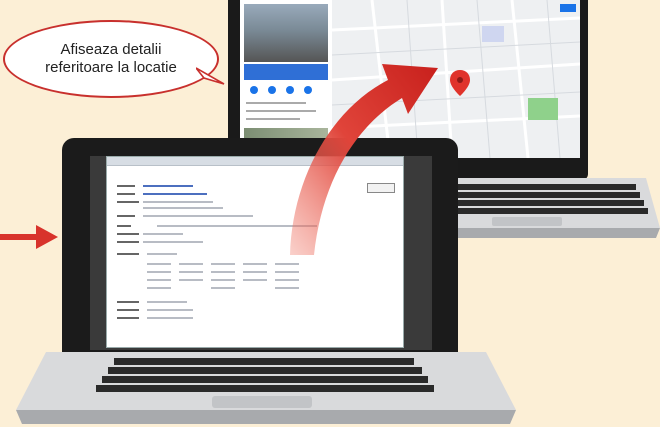 The image size is (660, 427). What do you see at coordinates (210, 76) in the screenshot?
I see `callout-tail` at bounding box center [210, 76].